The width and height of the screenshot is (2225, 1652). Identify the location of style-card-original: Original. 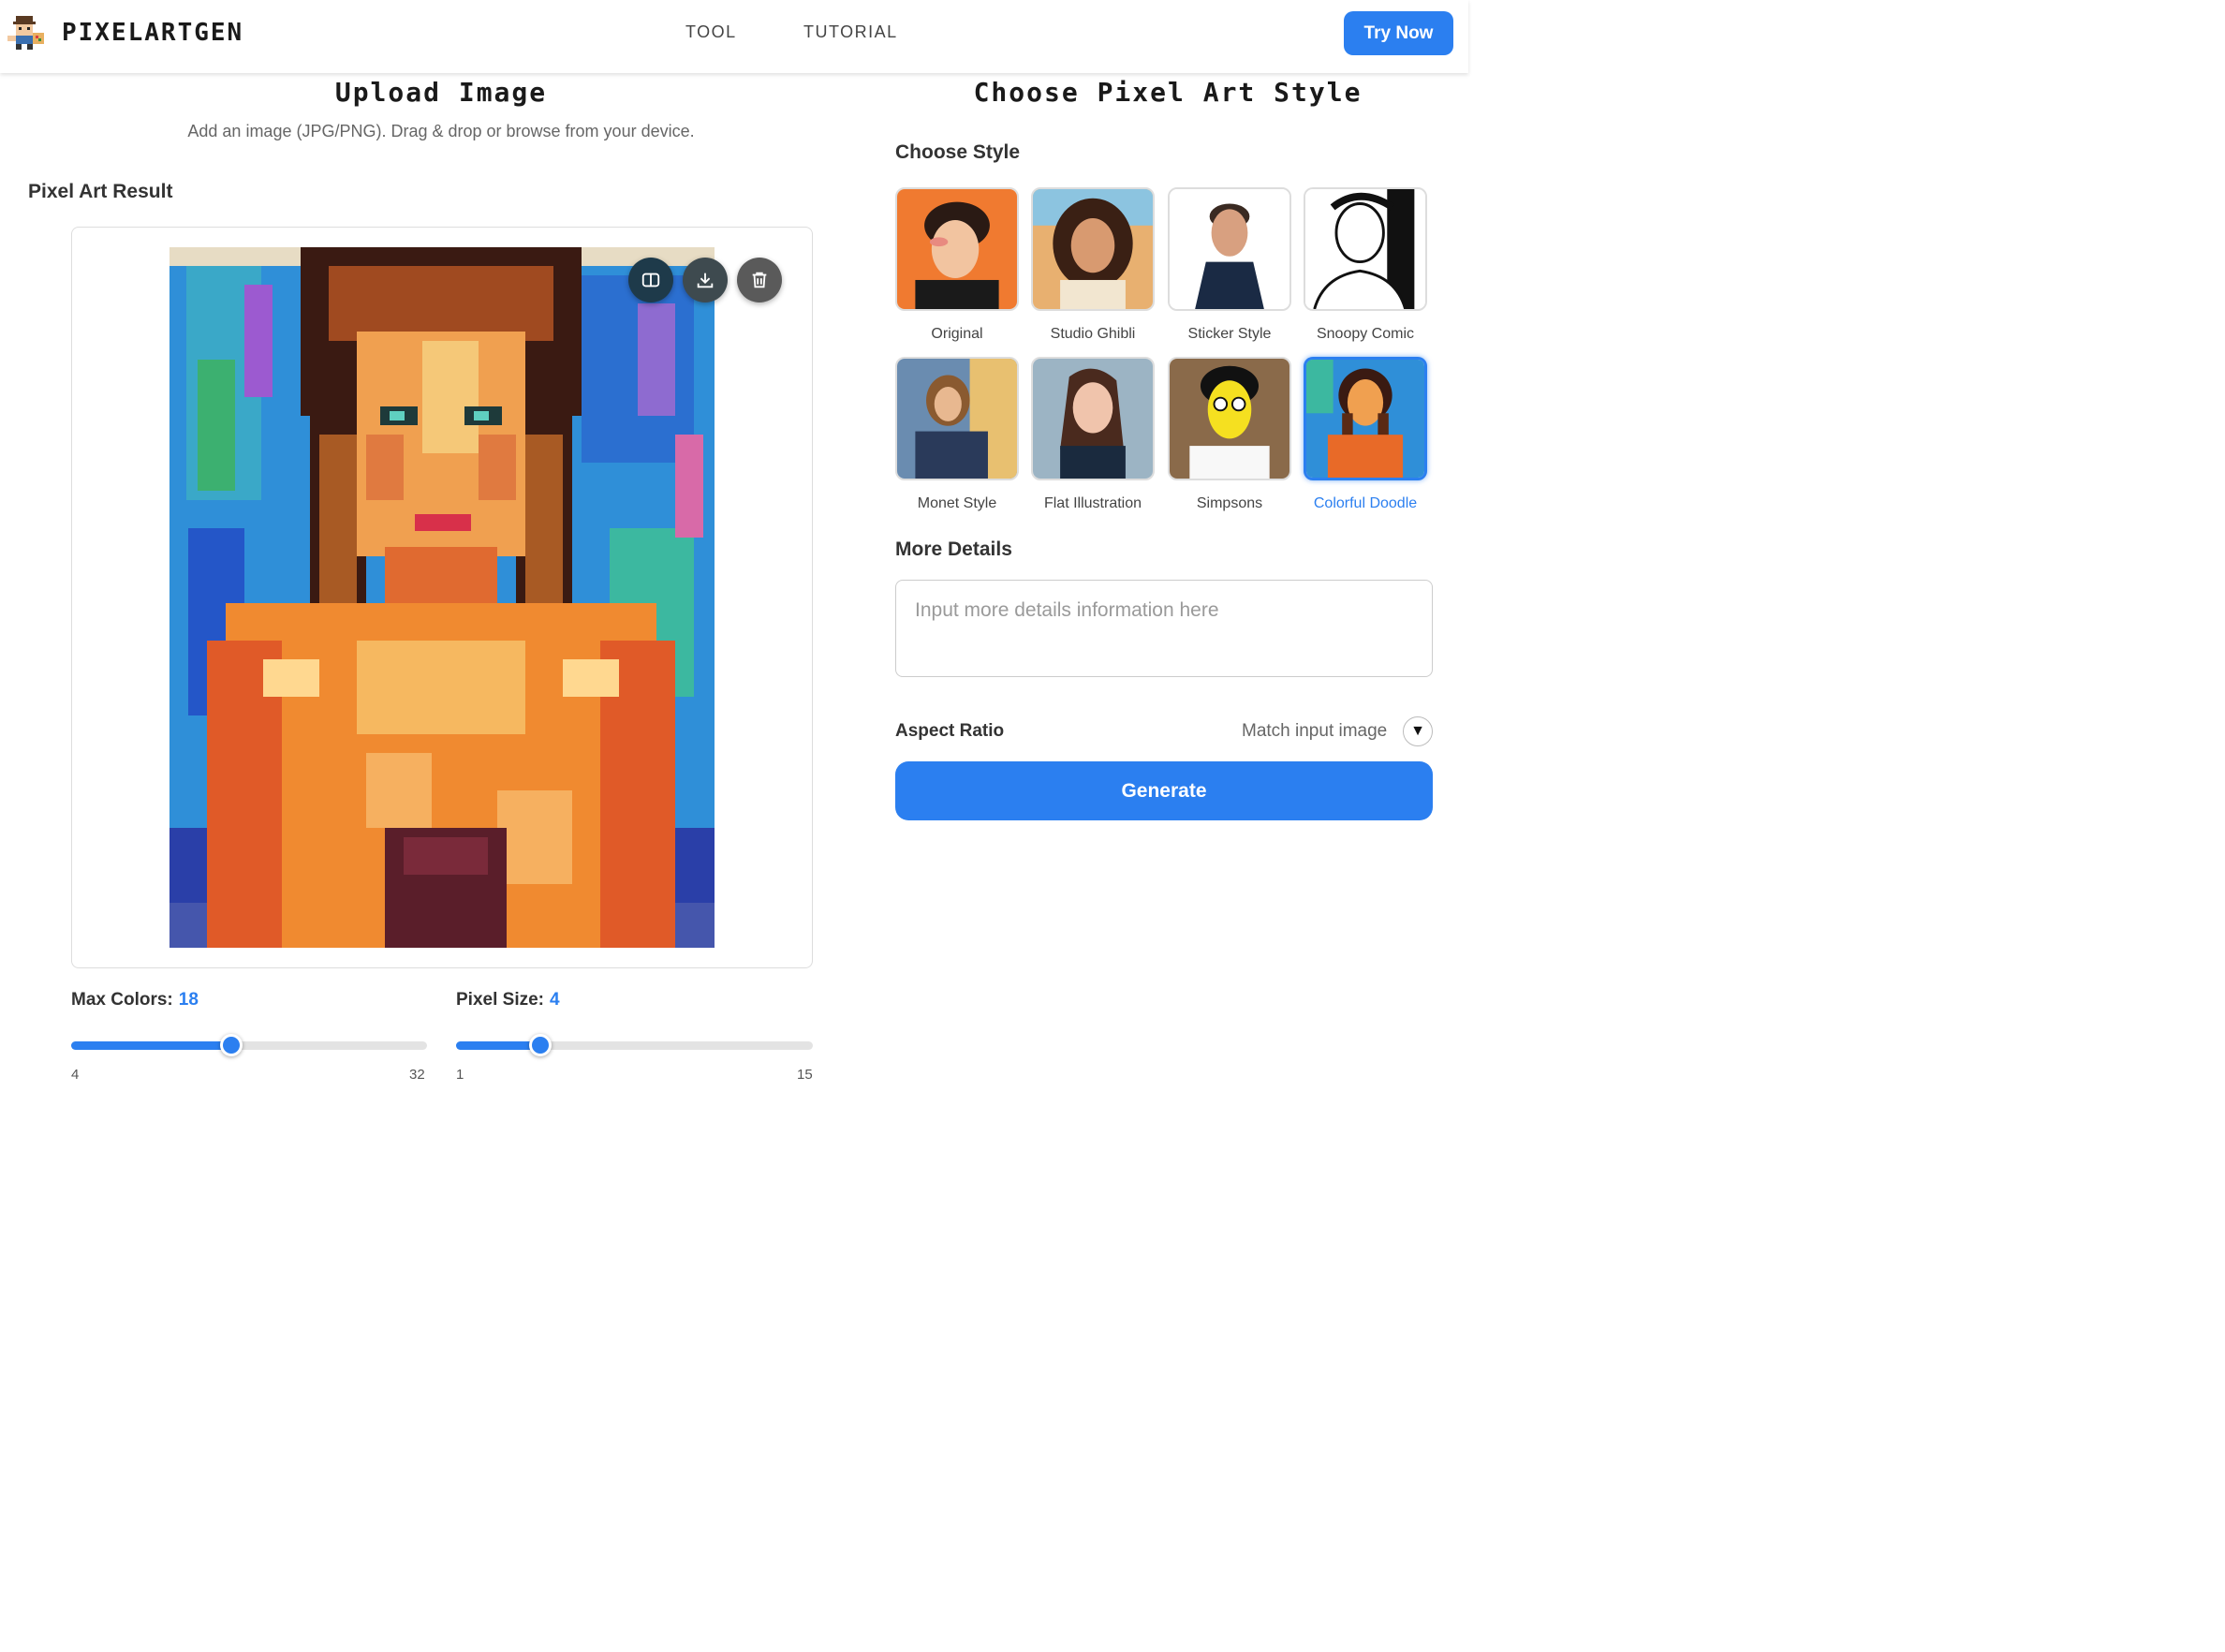
(957, 265).